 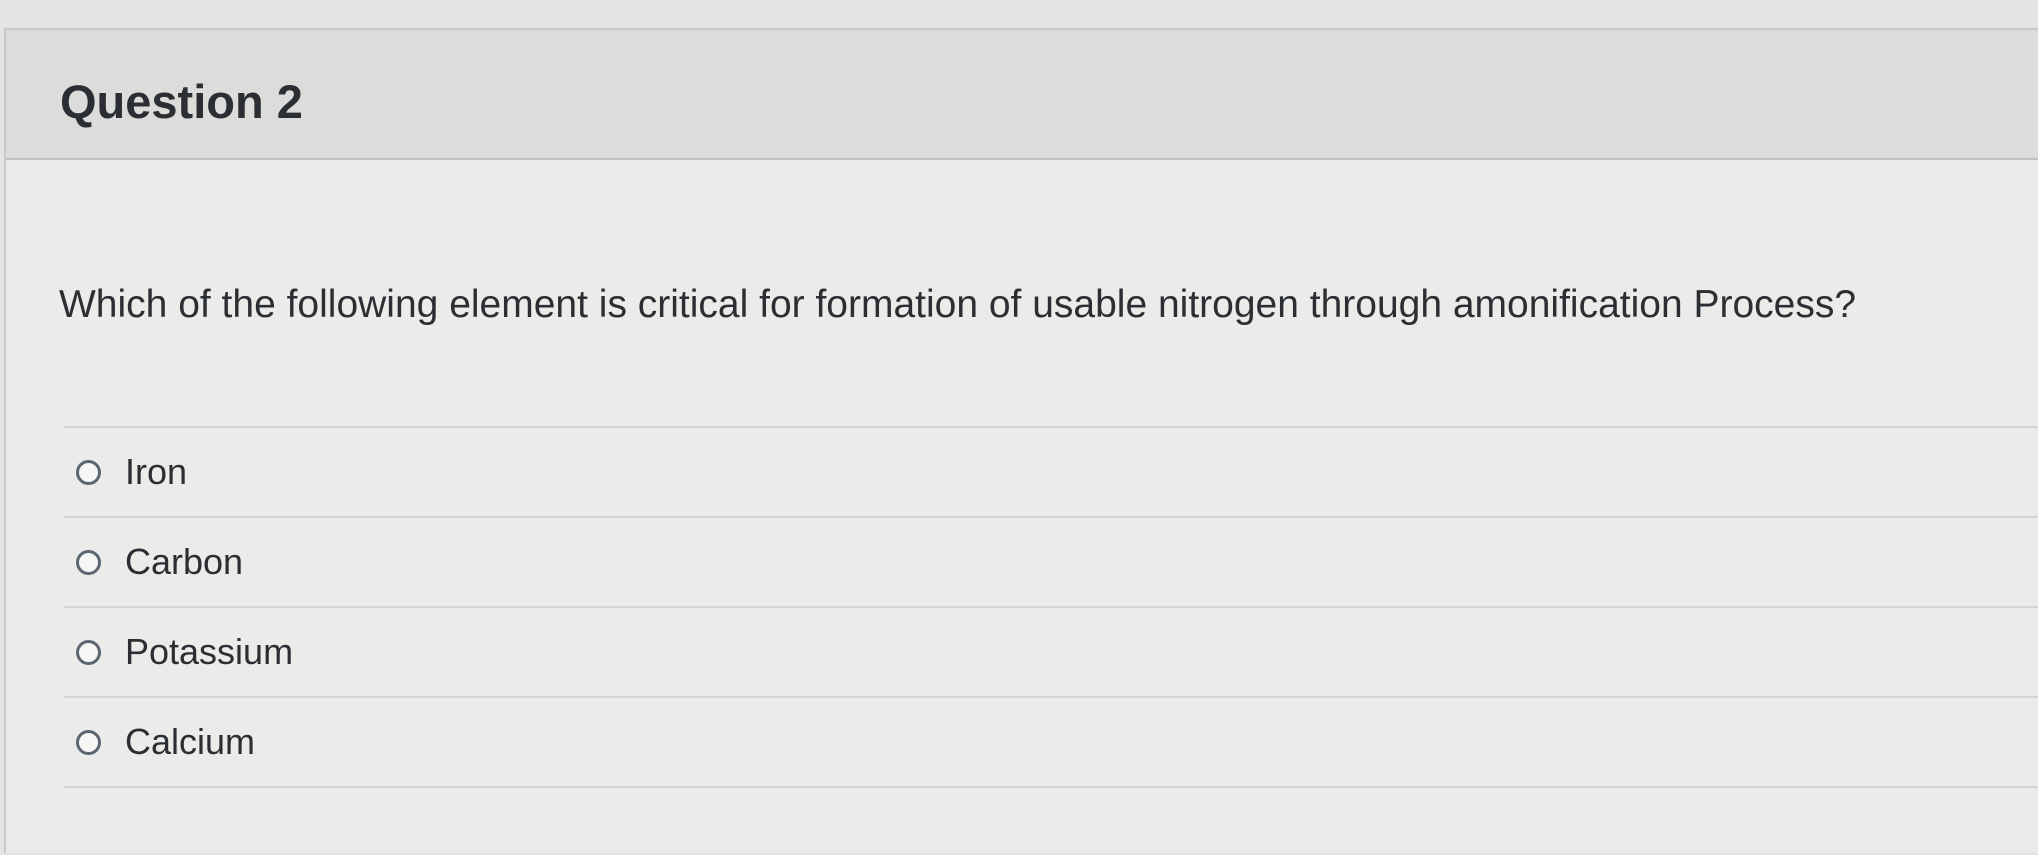 What do you see at coordinates (1051, 563) in the screenshot?
I see `answer-option-carbon: Carbon` at bounding box center [1051, 563].